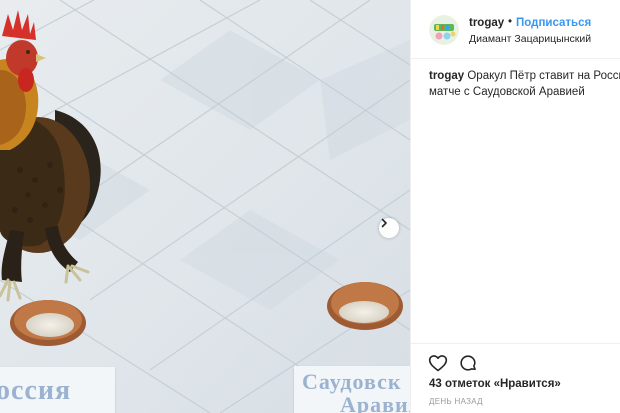 The image size is (620, 413). Describe the element at coordinates (530, 39) in the screenshot. I see `location-link: Диамант Зацарицынский` at that location.